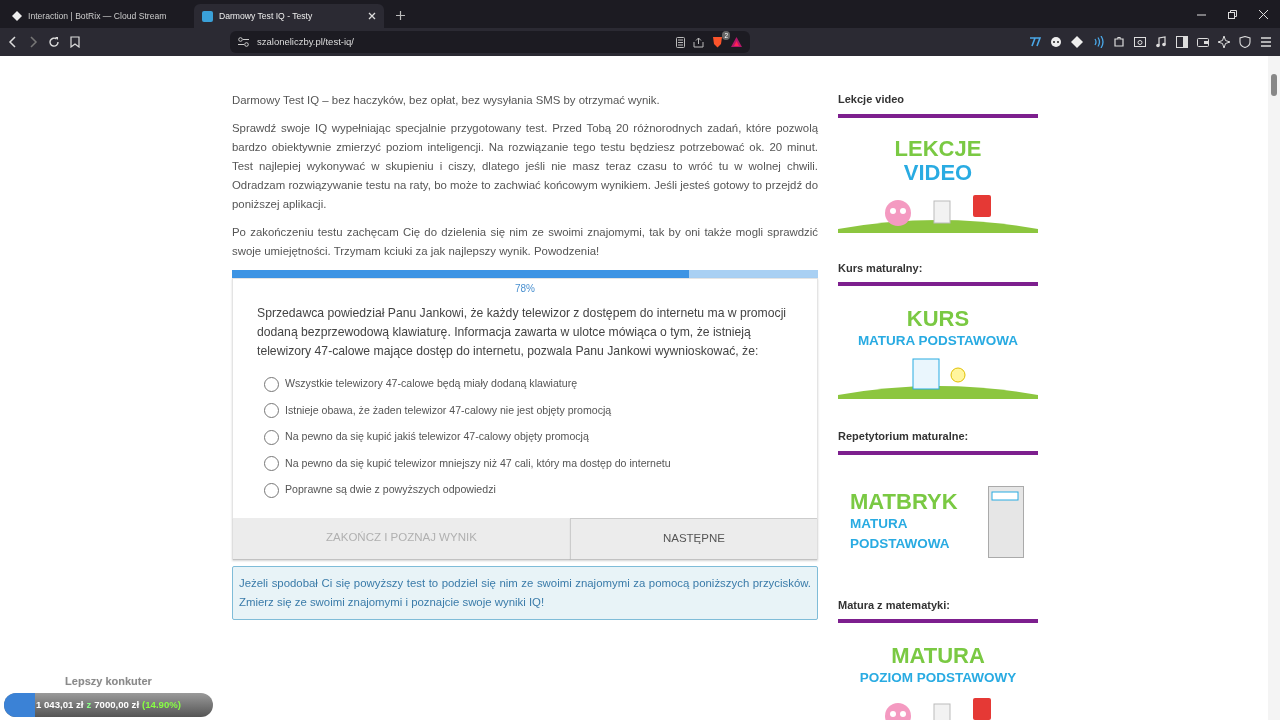 The image size is (1280, 720). What do you see at coordinates (431, 384) in the screenshot?
I see `option-label: Wszystkie telewizory 47-calowe będą miały dodaną klawiaturę` at bounding box center [431, 384].